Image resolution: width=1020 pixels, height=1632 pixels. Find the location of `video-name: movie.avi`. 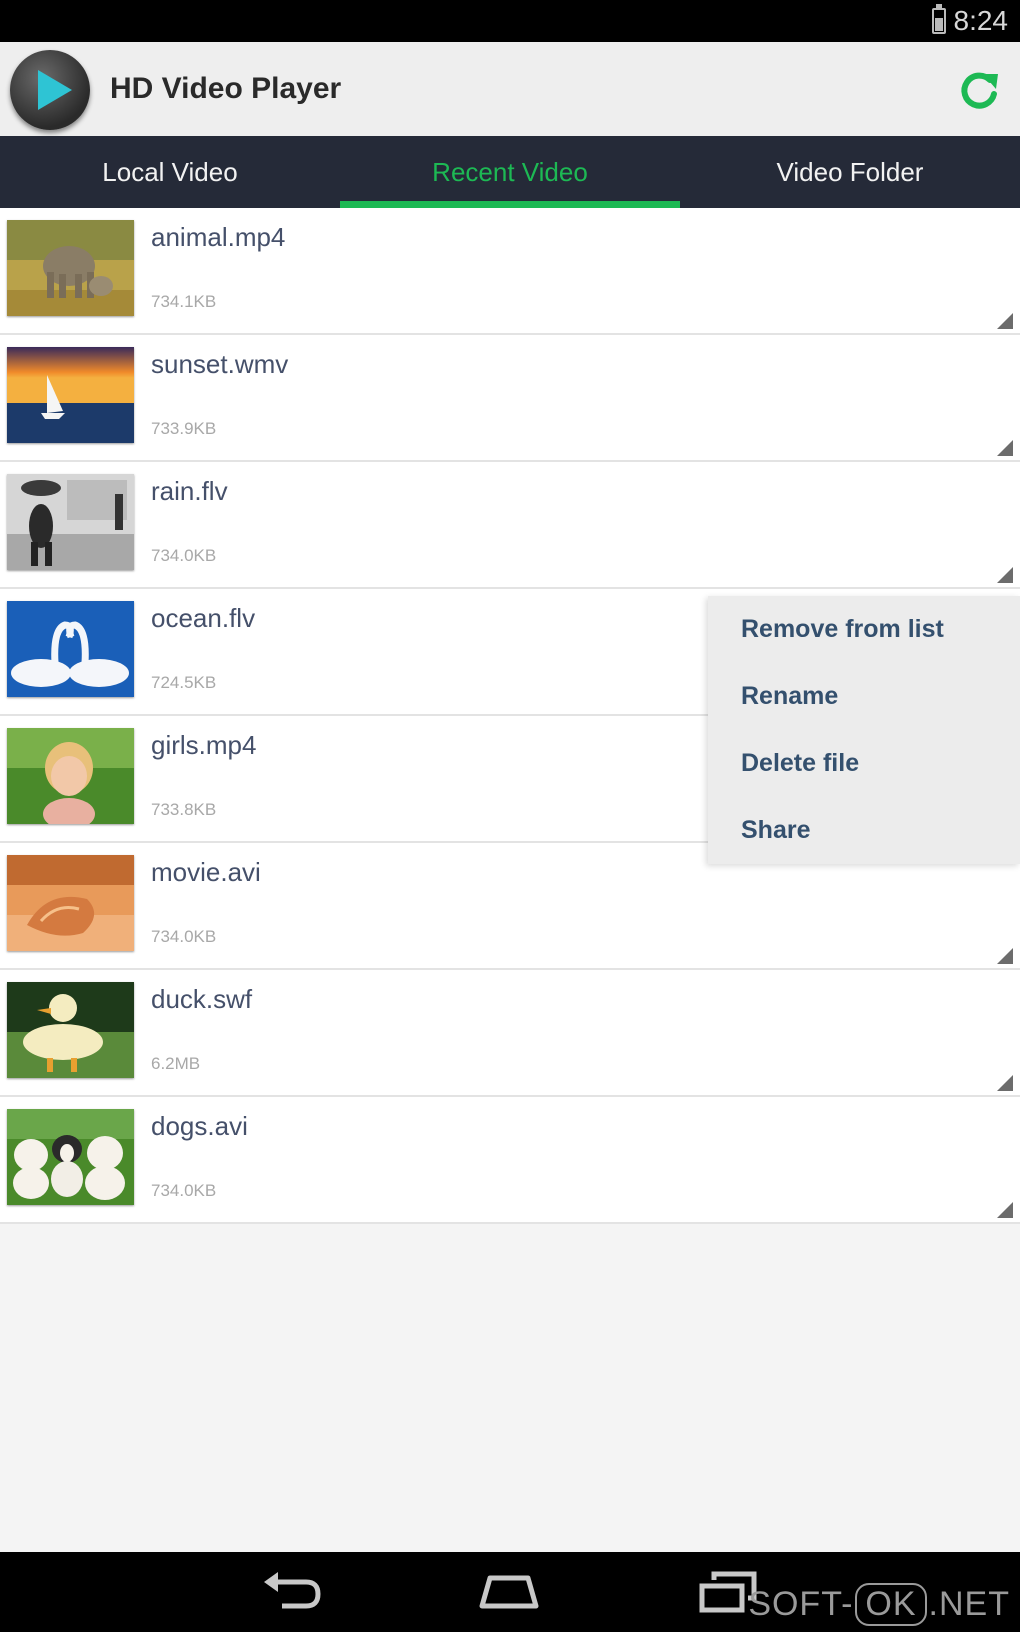

video-name: movie.avi is located at coordinates (206, 872).